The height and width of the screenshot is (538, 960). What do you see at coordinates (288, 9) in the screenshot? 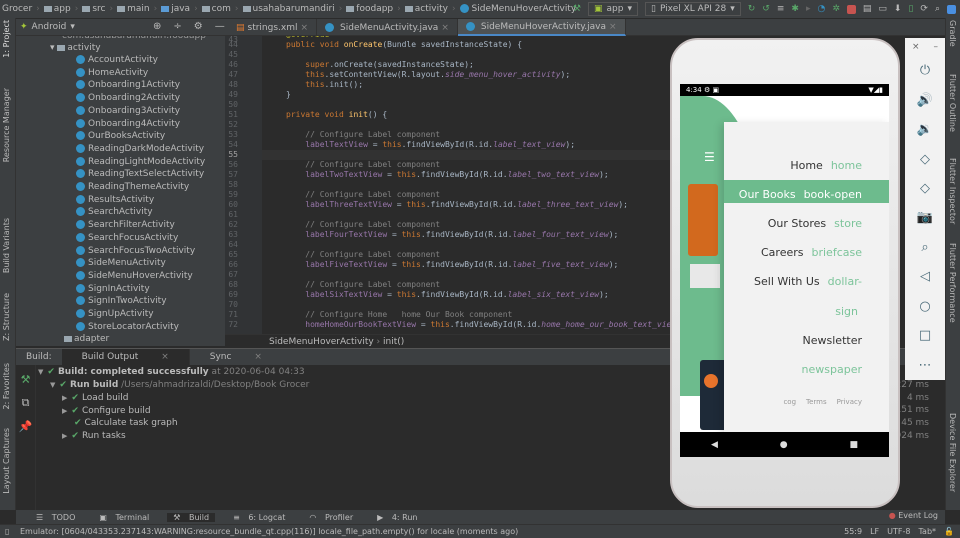
I see `breadcrumb-item: usahabarumandiri` at bounding box center [288, 9].